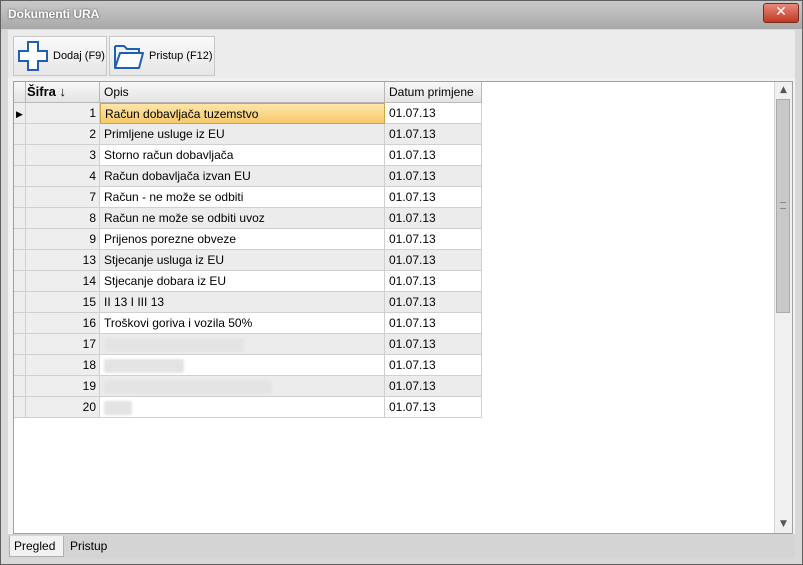 This screenshot has height=565, width=803. What do you see at coordinates (79, 56) in the screenshot?
I see `add-button-label: Dodaj (F9)` at bounding box center [79, 56].